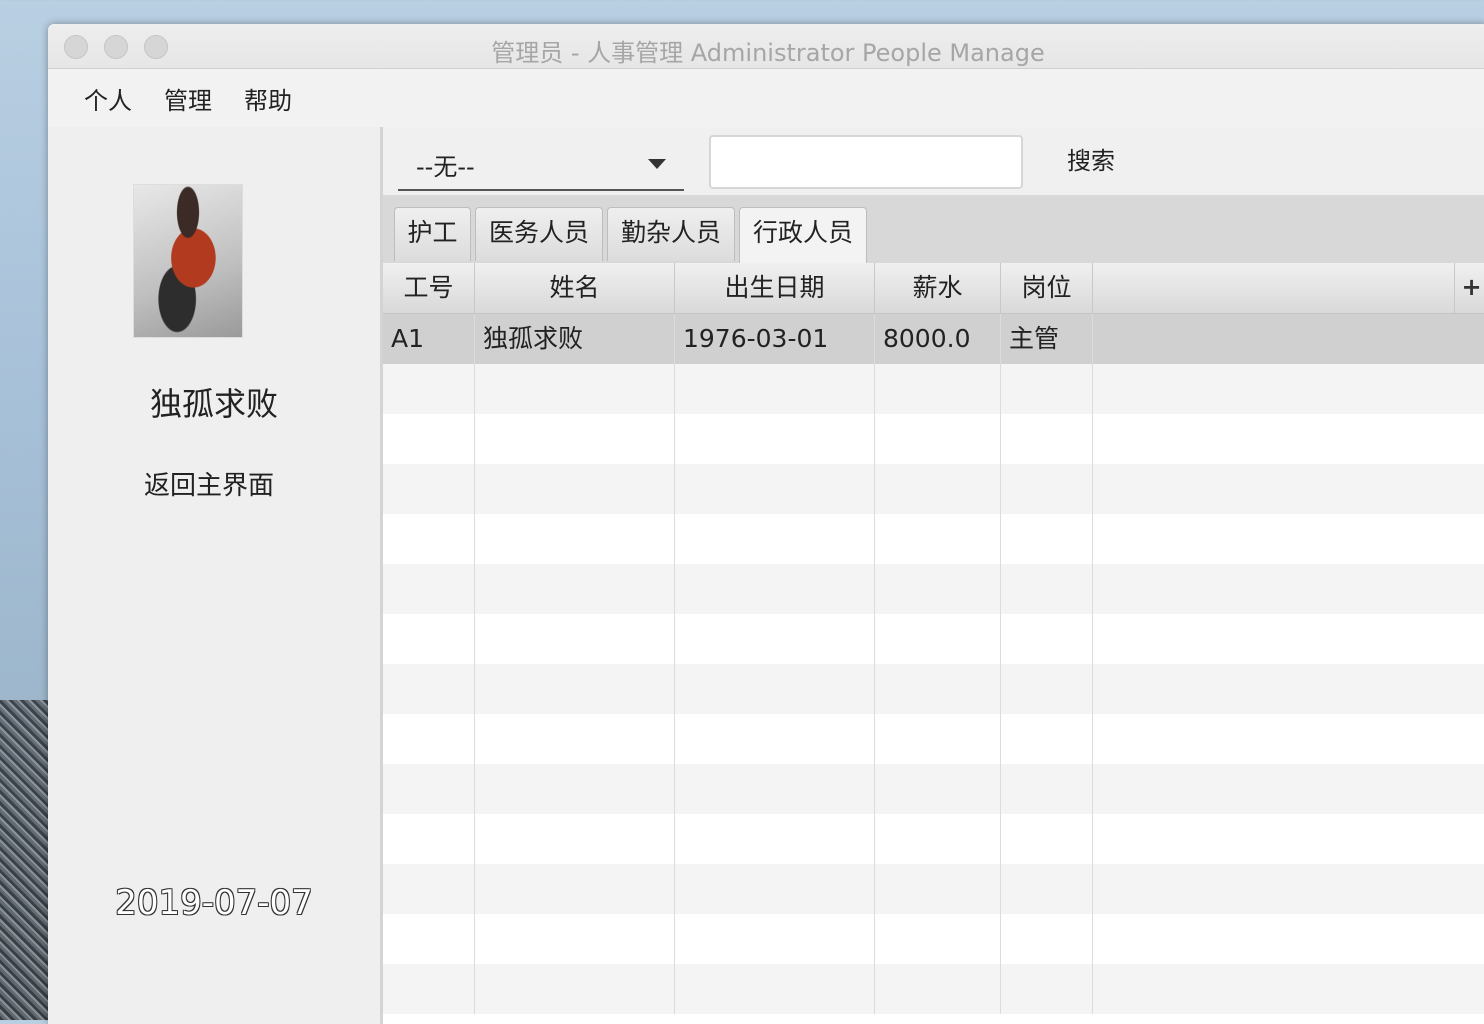 The width and height of the screenshot is (1484, 1024). Describe the element at coordinates (657, 164) in the screenshot. I see `chevron-down-icon` at that location.